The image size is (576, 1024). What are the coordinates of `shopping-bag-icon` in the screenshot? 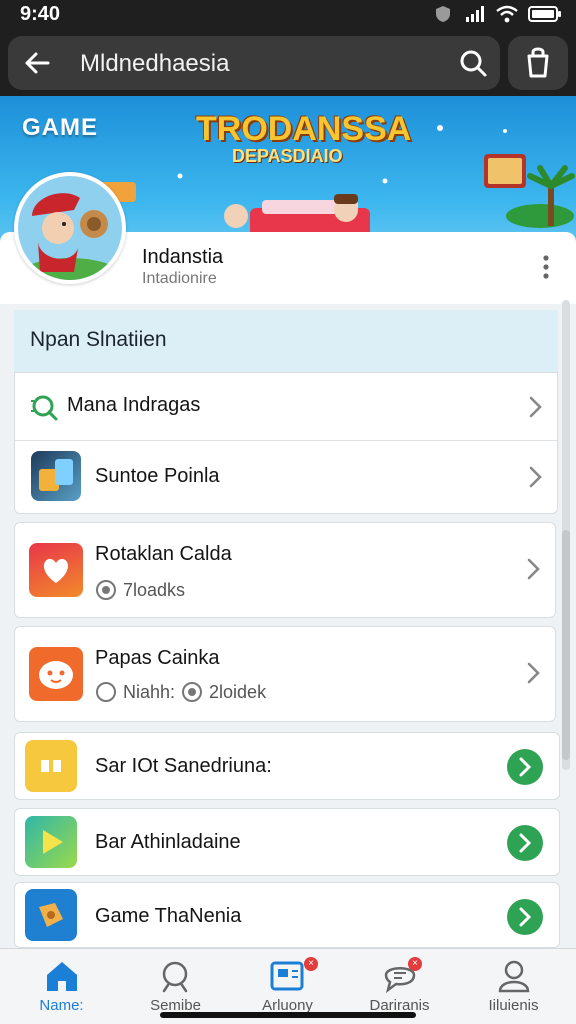 It's located at (538, 62).